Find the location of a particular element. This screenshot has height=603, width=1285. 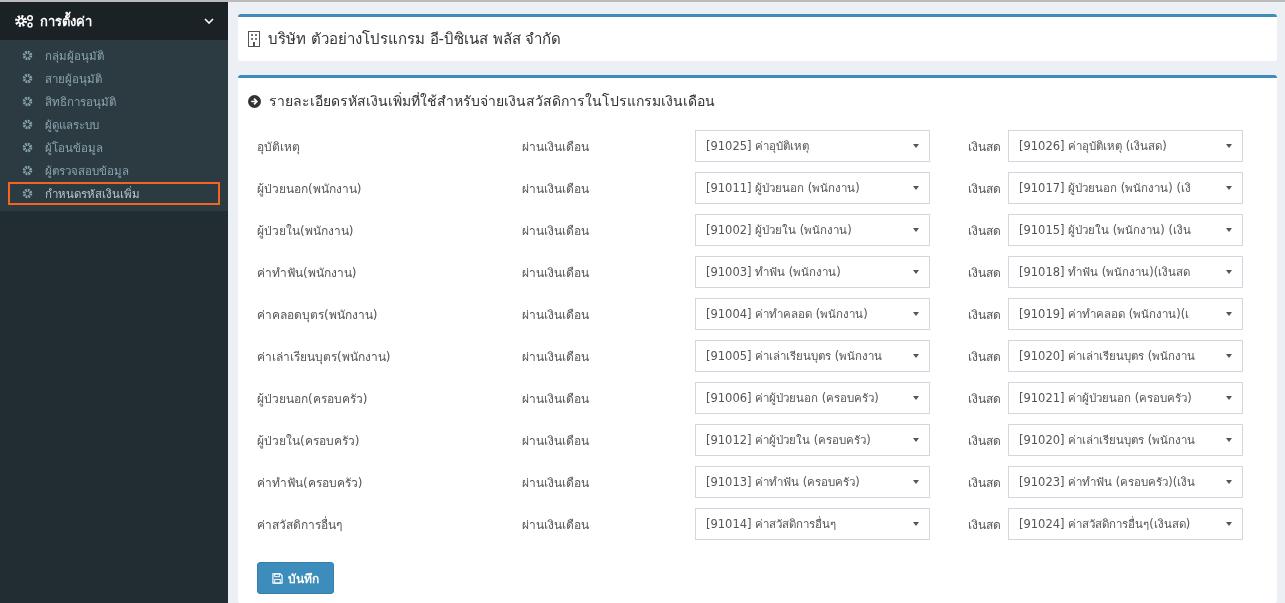

cash-code-select: [91017] ผู้ป่วยนอก (พนักงาน) (เงิ is located at coordinates (1125, 188).